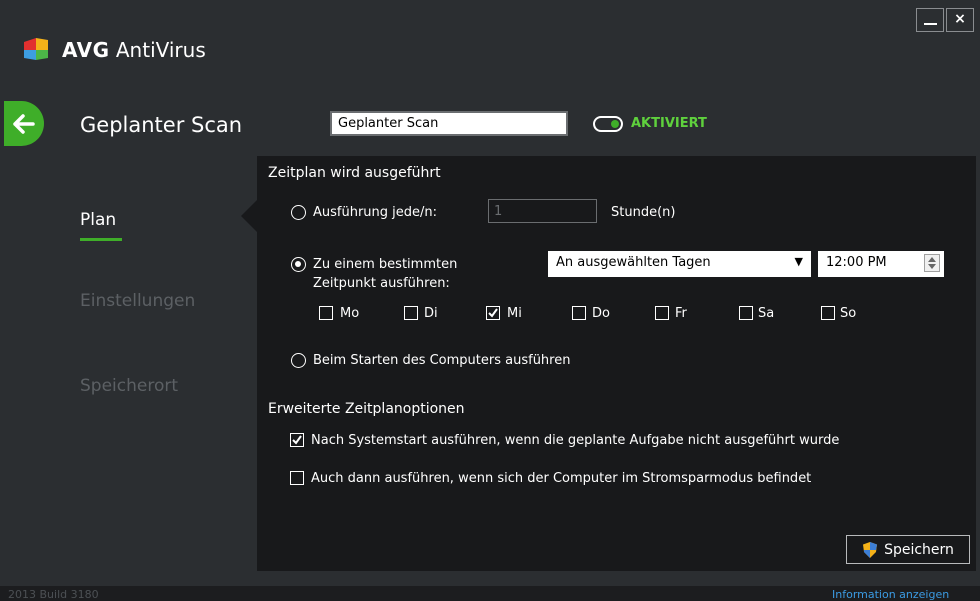 Image resolution: width=980 pixels, height=601 pixels. I want to click on avg-logo-icon, so click(36, 49).